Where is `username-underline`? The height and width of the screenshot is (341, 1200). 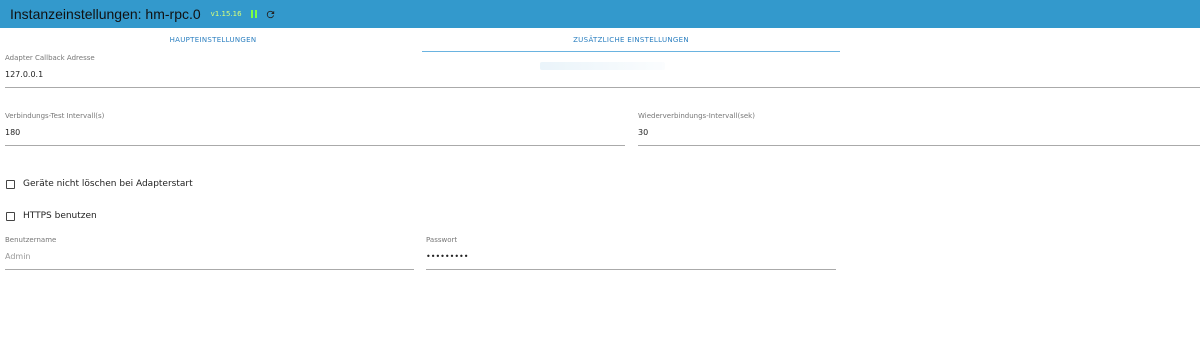
username-underline is located at coordinates (209, 269).